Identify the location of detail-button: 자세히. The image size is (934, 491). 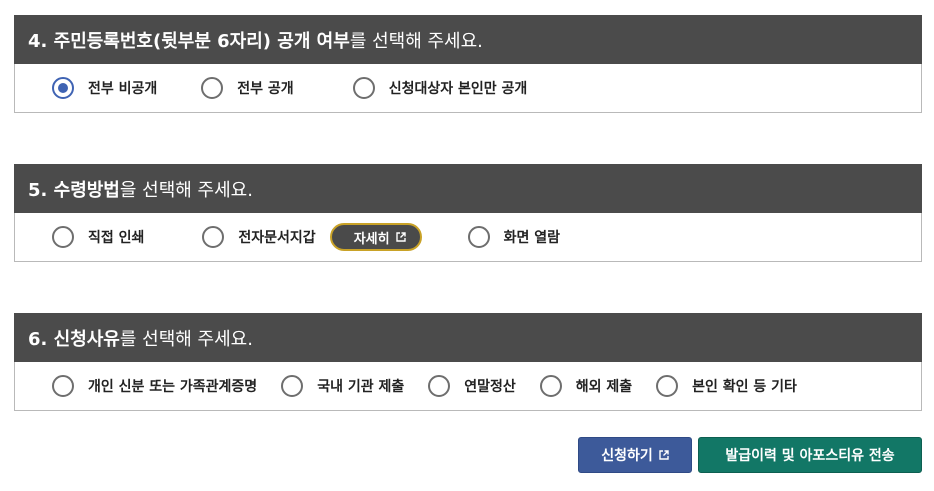
(375, 237).